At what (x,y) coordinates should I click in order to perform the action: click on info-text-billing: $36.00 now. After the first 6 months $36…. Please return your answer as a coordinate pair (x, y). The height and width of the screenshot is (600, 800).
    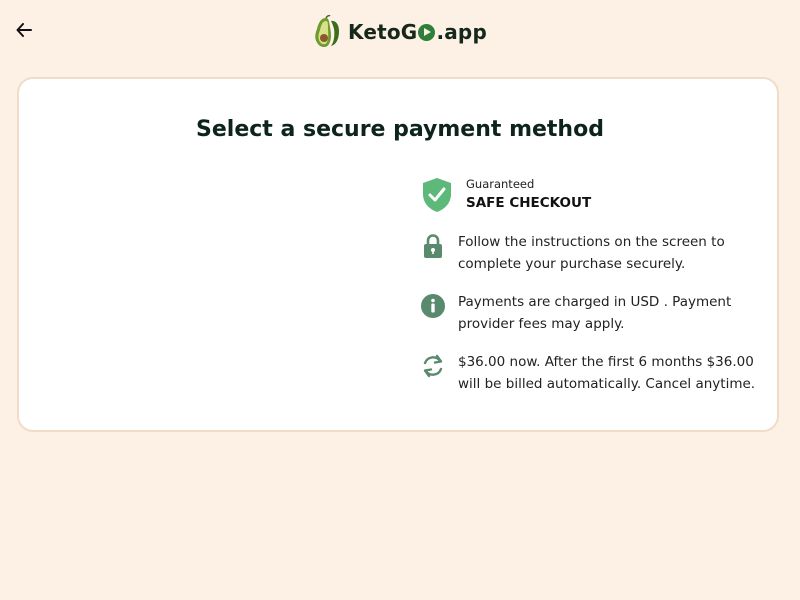
    Looking at the image, I should click on (607, 373).